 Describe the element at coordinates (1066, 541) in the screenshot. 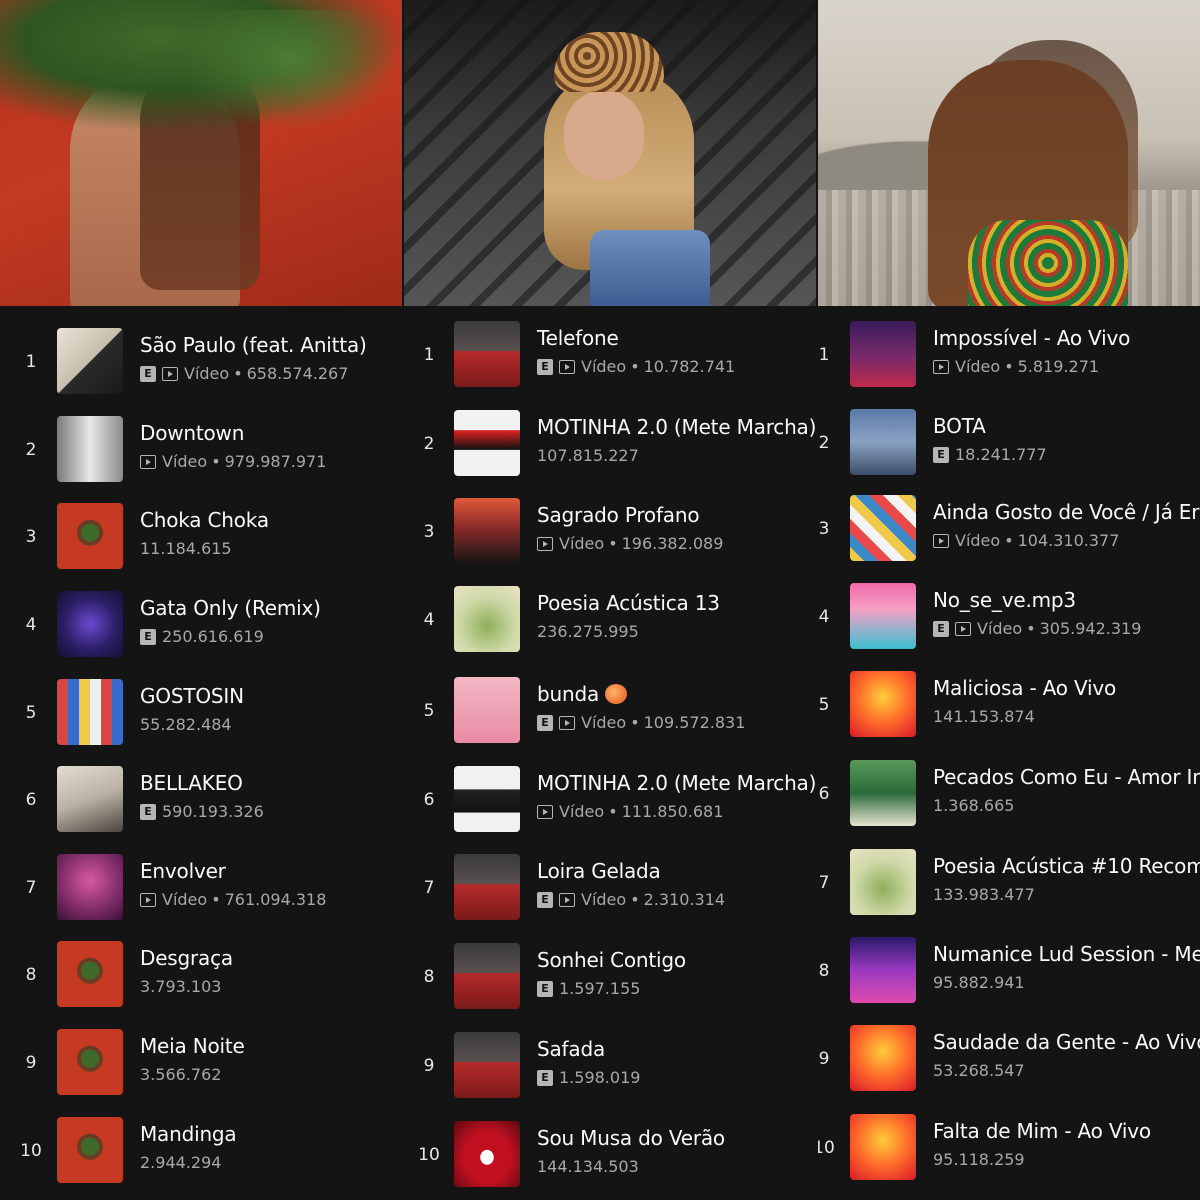

I see `track-meta: Vídeo • 104.310.377` at that location.